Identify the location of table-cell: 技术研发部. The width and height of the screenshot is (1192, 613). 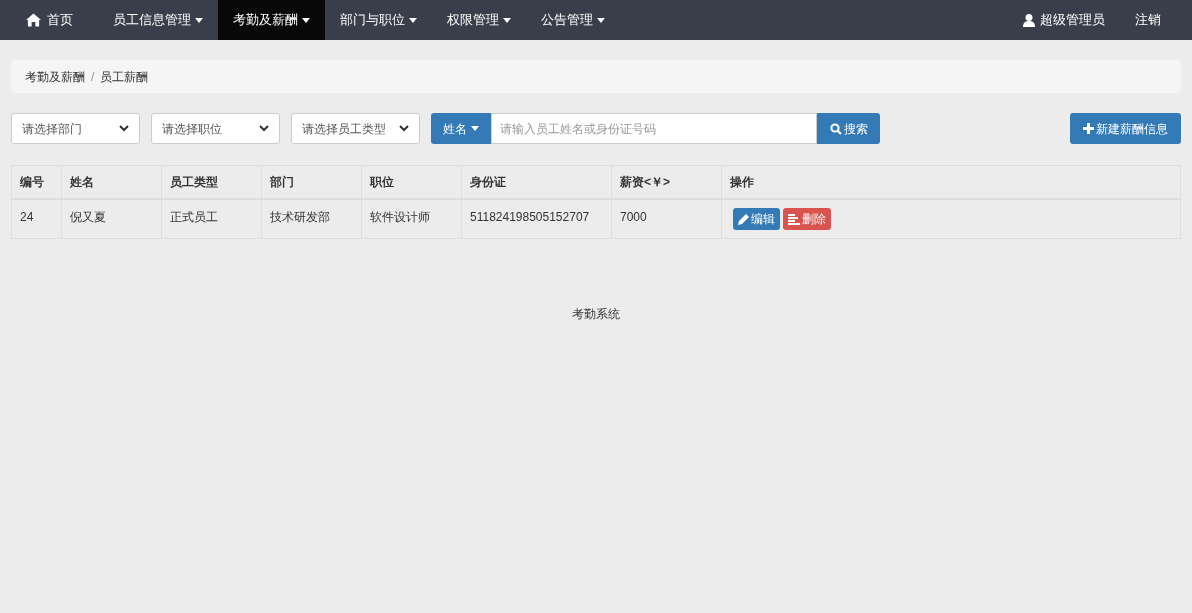
(312, 219).